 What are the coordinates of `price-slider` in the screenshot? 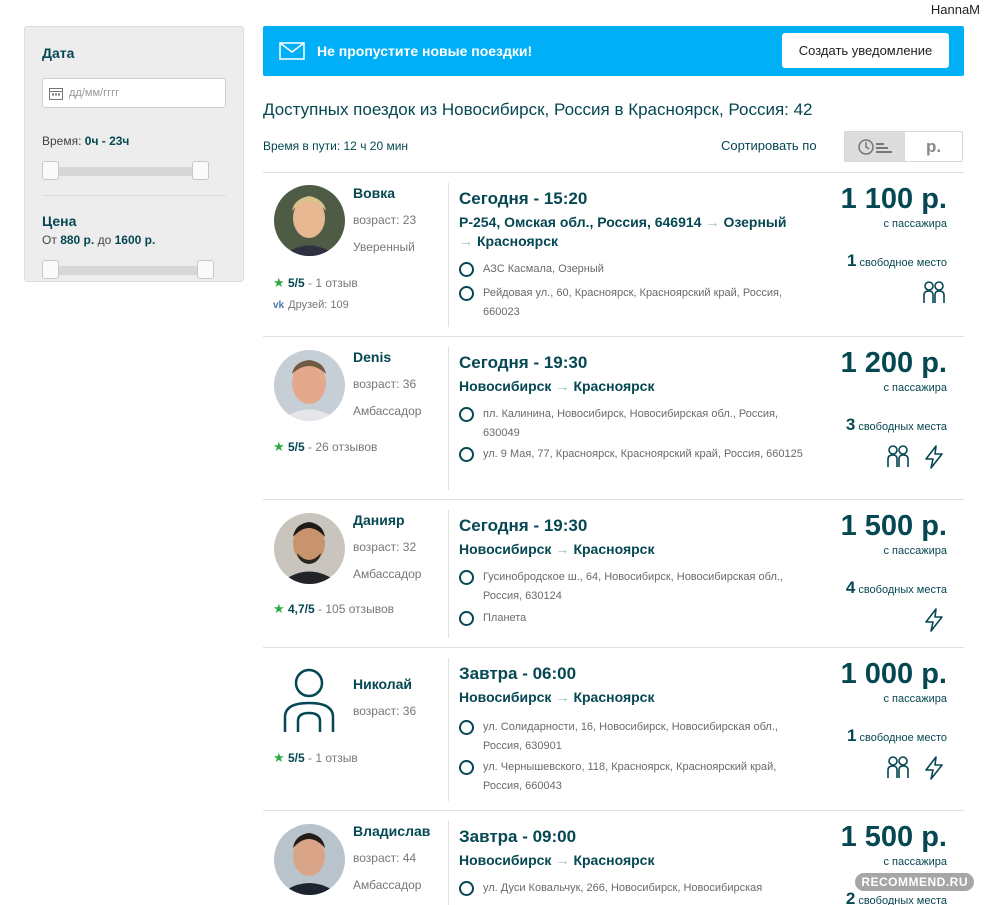 It's located at (134, 271).